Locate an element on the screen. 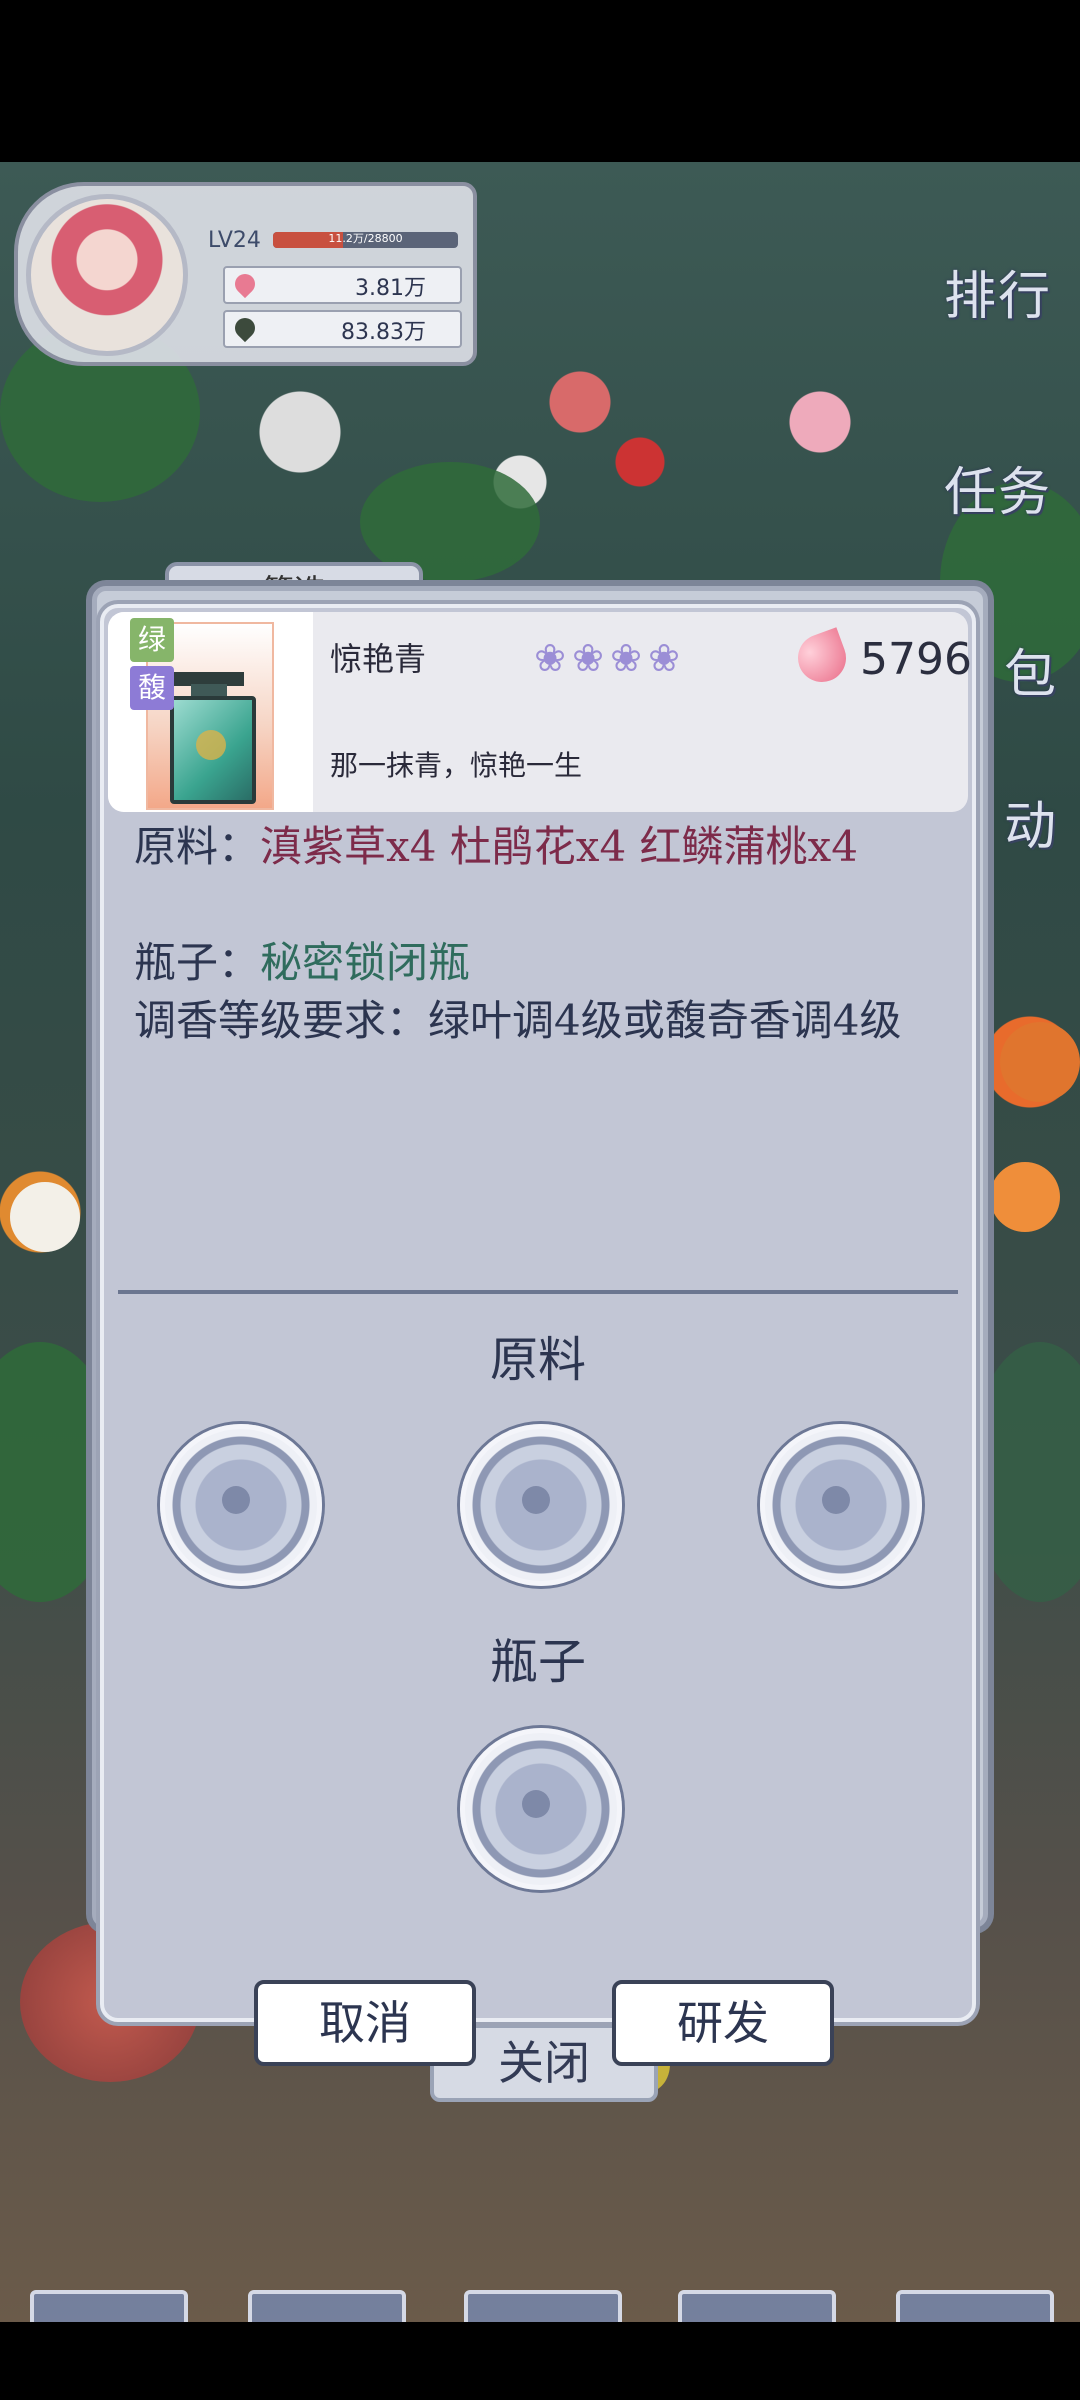  materials-value: 滇紫草x4 杜鹃花x4 红鳞蒲桃x4 is located at coordinates (559, 846).